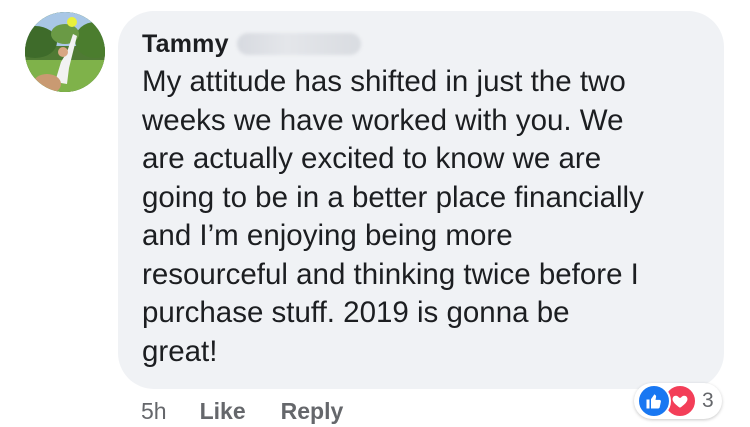 The width and height of the screenshot is (750, 427). What do you see at coordinates (180, 351) in the screenshot?
I see `comment-line: great!` at bounding box center [180, 351].